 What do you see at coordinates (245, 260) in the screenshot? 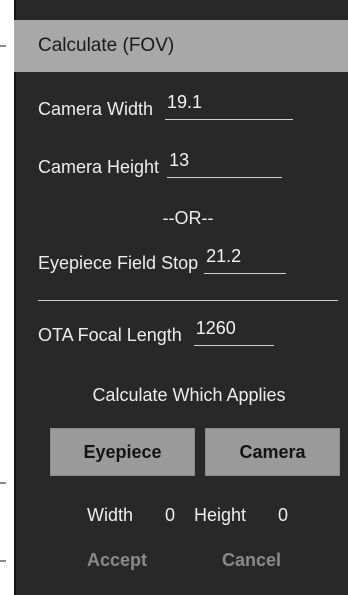
I see `eyepiece-field-stop-input: 21.2` at bounding box center [245, 260].